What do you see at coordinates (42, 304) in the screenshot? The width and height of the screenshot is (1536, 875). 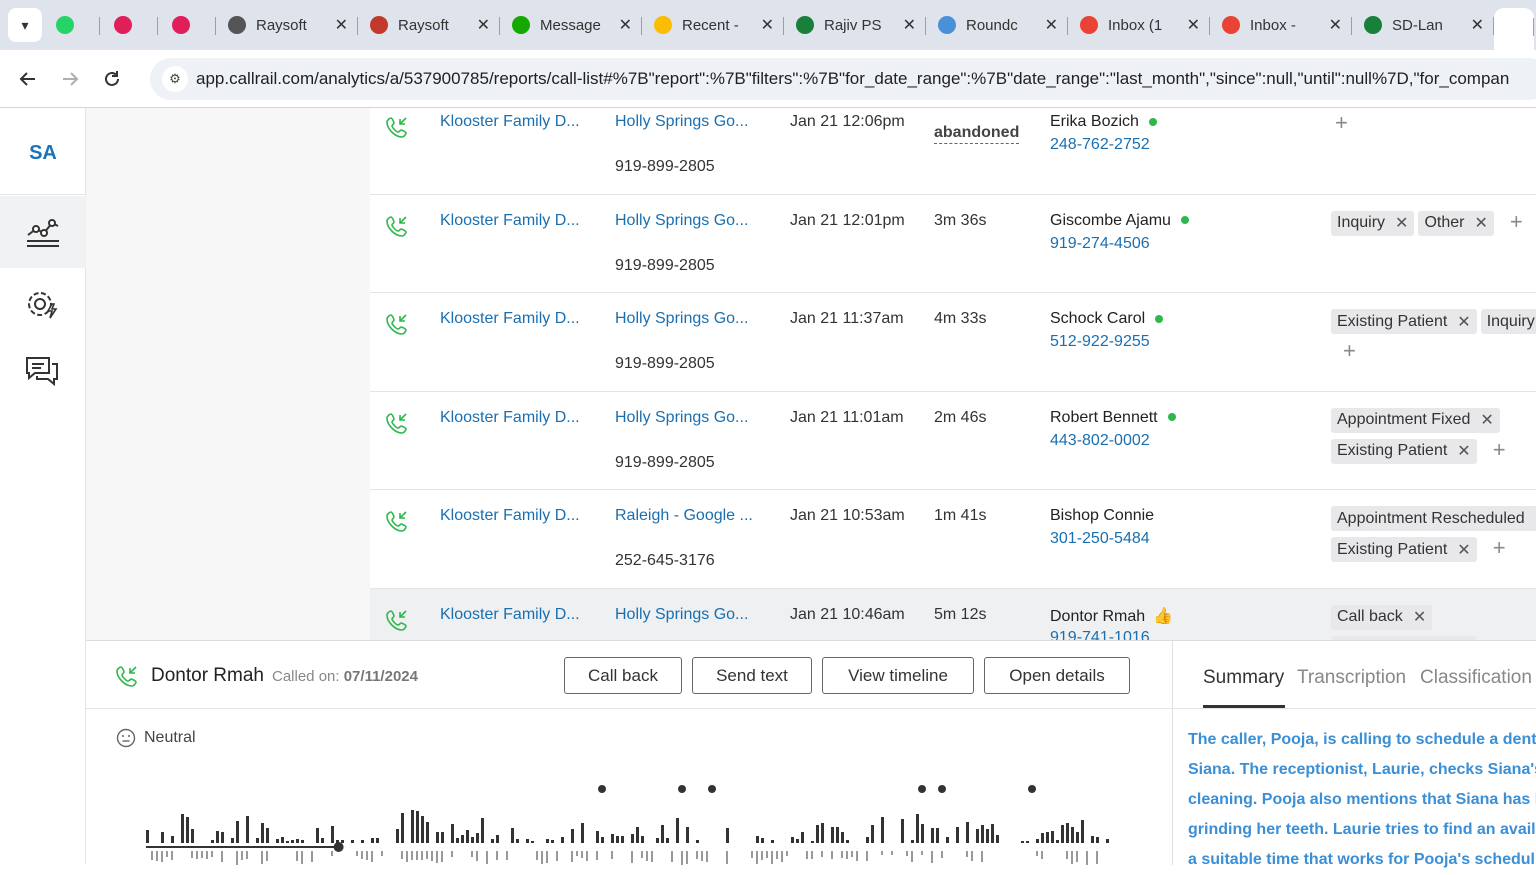 I see `rail-item-settings` at bounding box center [42, 304].